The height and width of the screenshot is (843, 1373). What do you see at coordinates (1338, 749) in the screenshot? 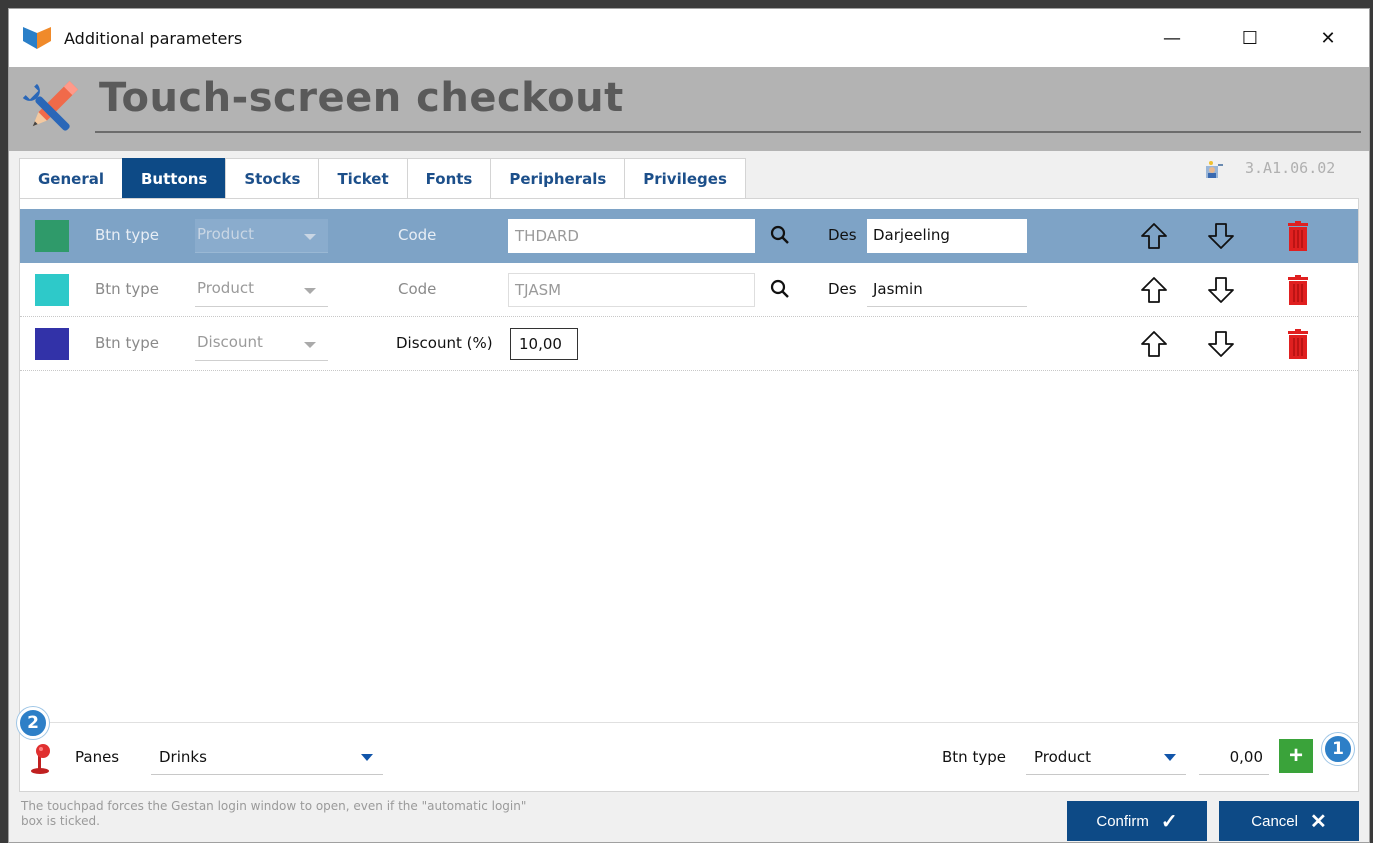
I see `callout-badge-1: 1` at bounding box center [1338, 749].